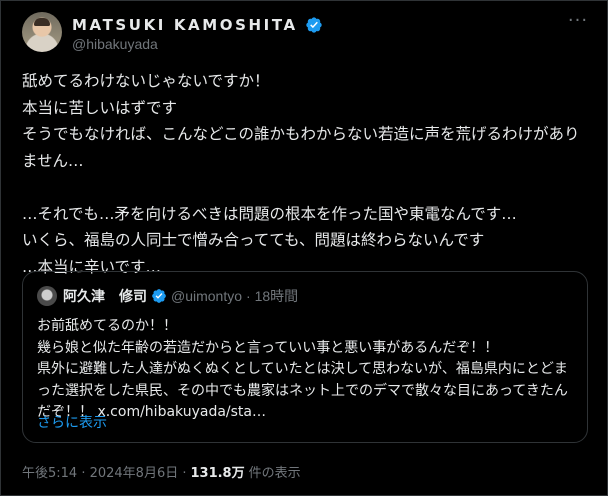 This screenshot has width=608, height=496. What do you see at coordinates (105, 296) in the screenshot?
I see `quote-display-name: 阿久津 修司` at bounding box center [105, 296].